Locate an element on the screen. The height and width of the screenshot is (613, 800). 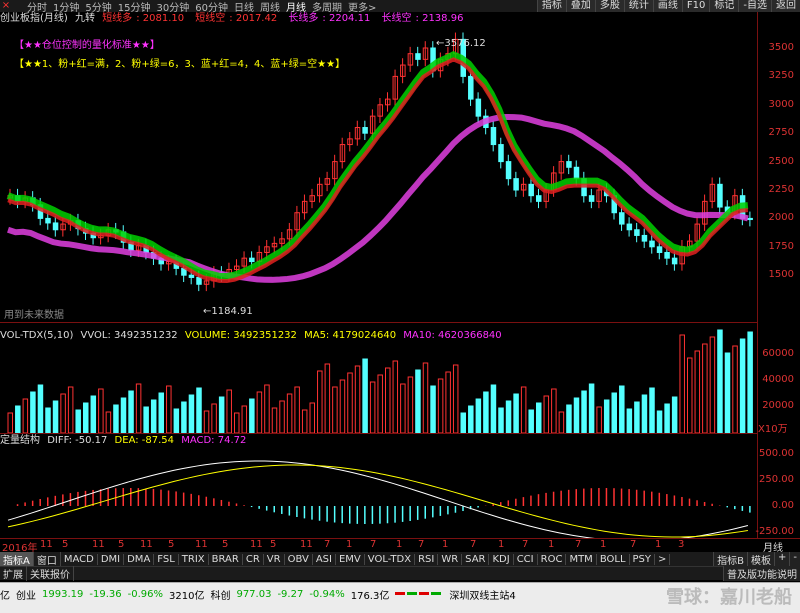
server-station: 深圳双线主站4 is located at coordinates (482, 594).